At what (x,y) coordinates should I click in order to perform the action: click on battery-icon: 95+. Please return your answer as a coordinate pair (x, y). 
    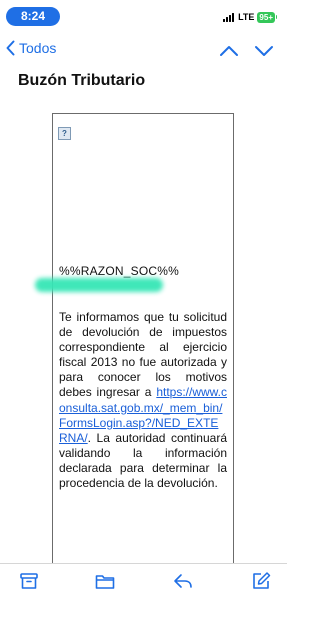
    Looking at the image, I should click on (267, 17).